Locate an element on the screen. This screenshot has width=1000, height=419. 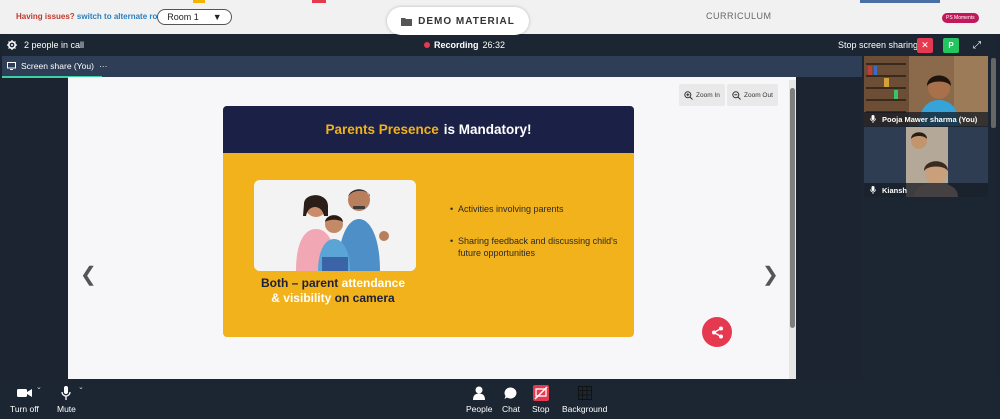
caption-part-1: Both – parent is located at coordinates (299, 283).